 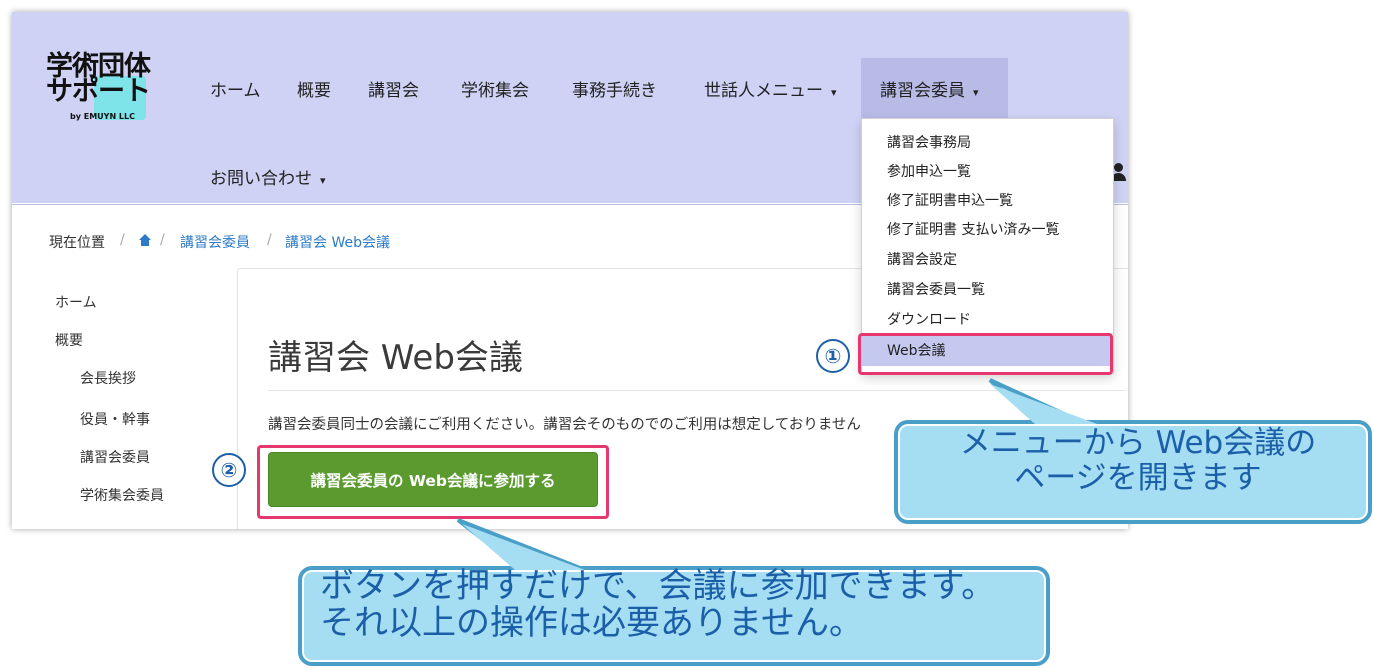 What do you see at coordinates (1138, 478) in the screenshot?
I see `callout-1-line2: ページを開きます` at bounding box center [1138, 478].